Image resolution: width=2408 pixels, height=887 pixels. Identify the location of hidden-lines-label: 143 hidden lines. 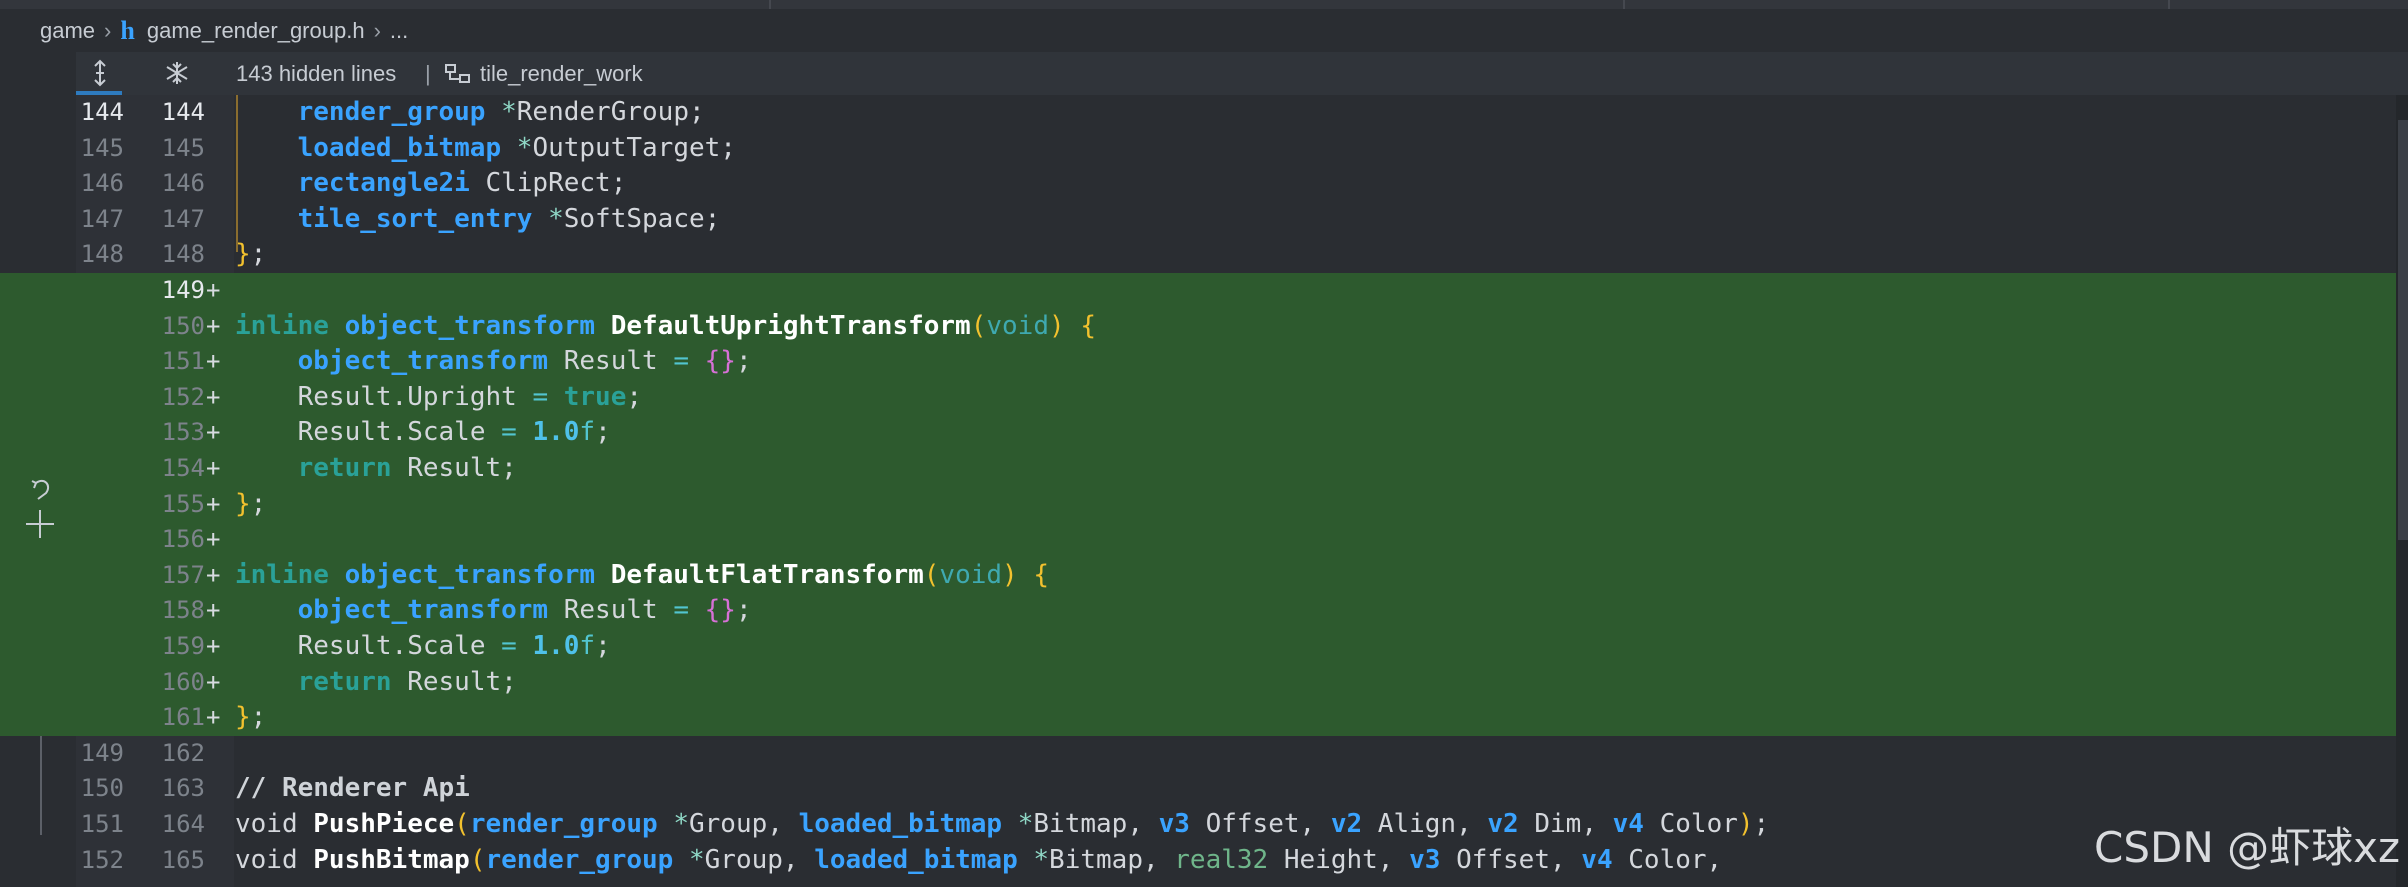
(316, 74).